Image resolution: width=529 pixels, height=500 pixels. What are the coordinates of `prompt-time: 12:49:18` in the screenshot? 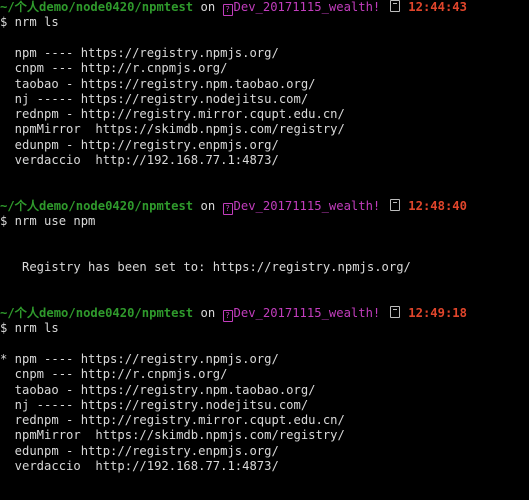 It's located at (437, 313).